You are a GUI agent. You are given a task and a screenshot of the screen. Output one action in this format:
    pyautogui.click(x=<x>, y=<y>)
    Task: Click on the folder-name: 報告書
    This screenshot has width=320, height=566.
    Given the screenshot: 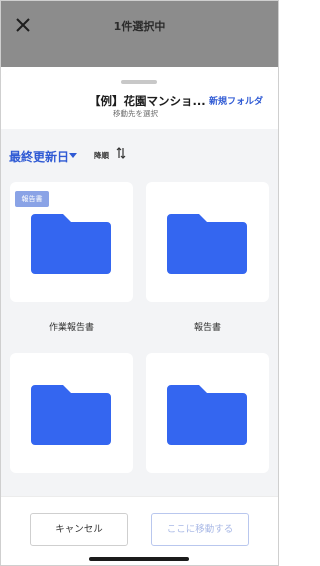 What is the action you would take?
    pyautogui.click(x=207, y=328)
    